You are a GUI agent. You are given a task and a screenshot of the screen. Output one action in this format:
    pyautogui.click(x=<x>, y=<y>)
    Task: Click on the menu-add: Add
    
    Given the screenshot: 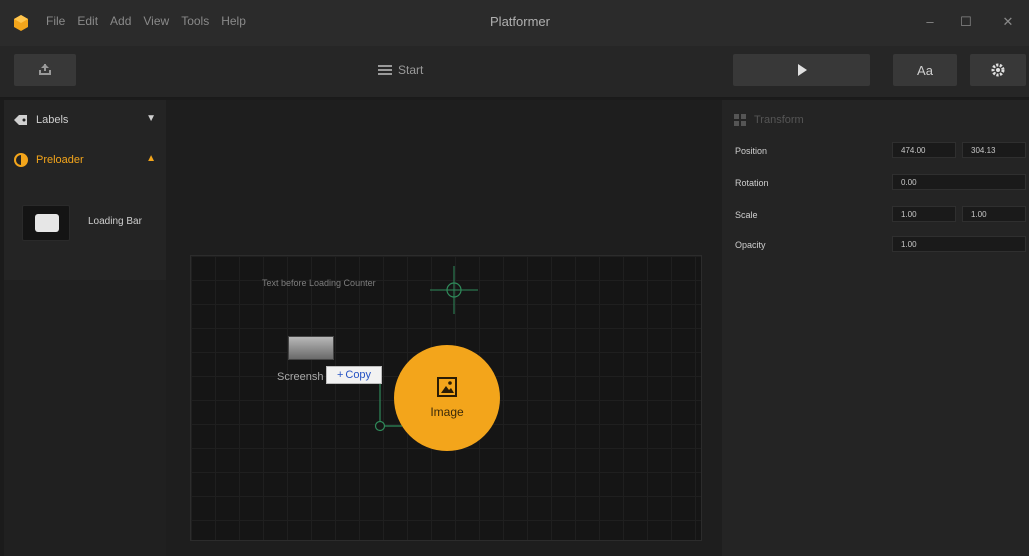 What is the action you would take?
    pyautogui.click(x=120, y=21)
    